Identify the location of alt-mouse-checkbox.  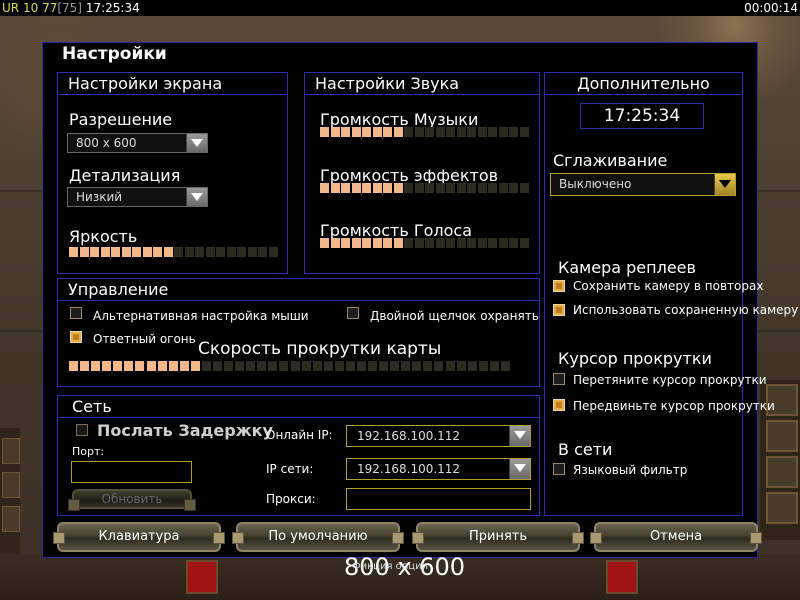
(76, 313).